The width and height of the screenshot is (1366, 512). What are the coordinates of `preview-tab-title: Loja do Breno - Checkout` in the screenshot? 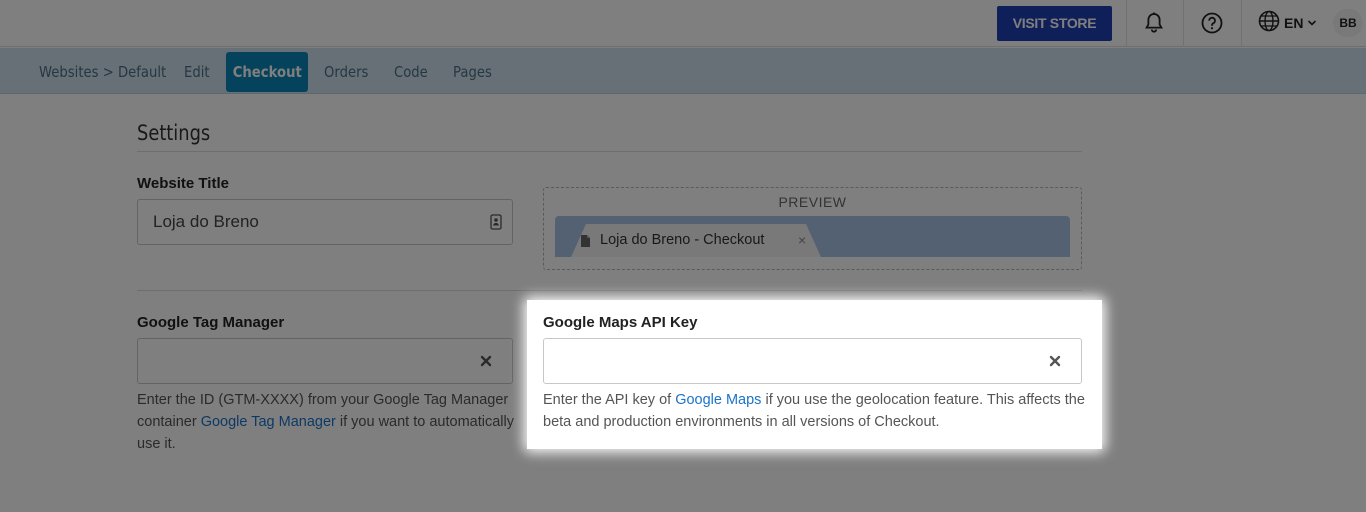 It's located at (682, 240).